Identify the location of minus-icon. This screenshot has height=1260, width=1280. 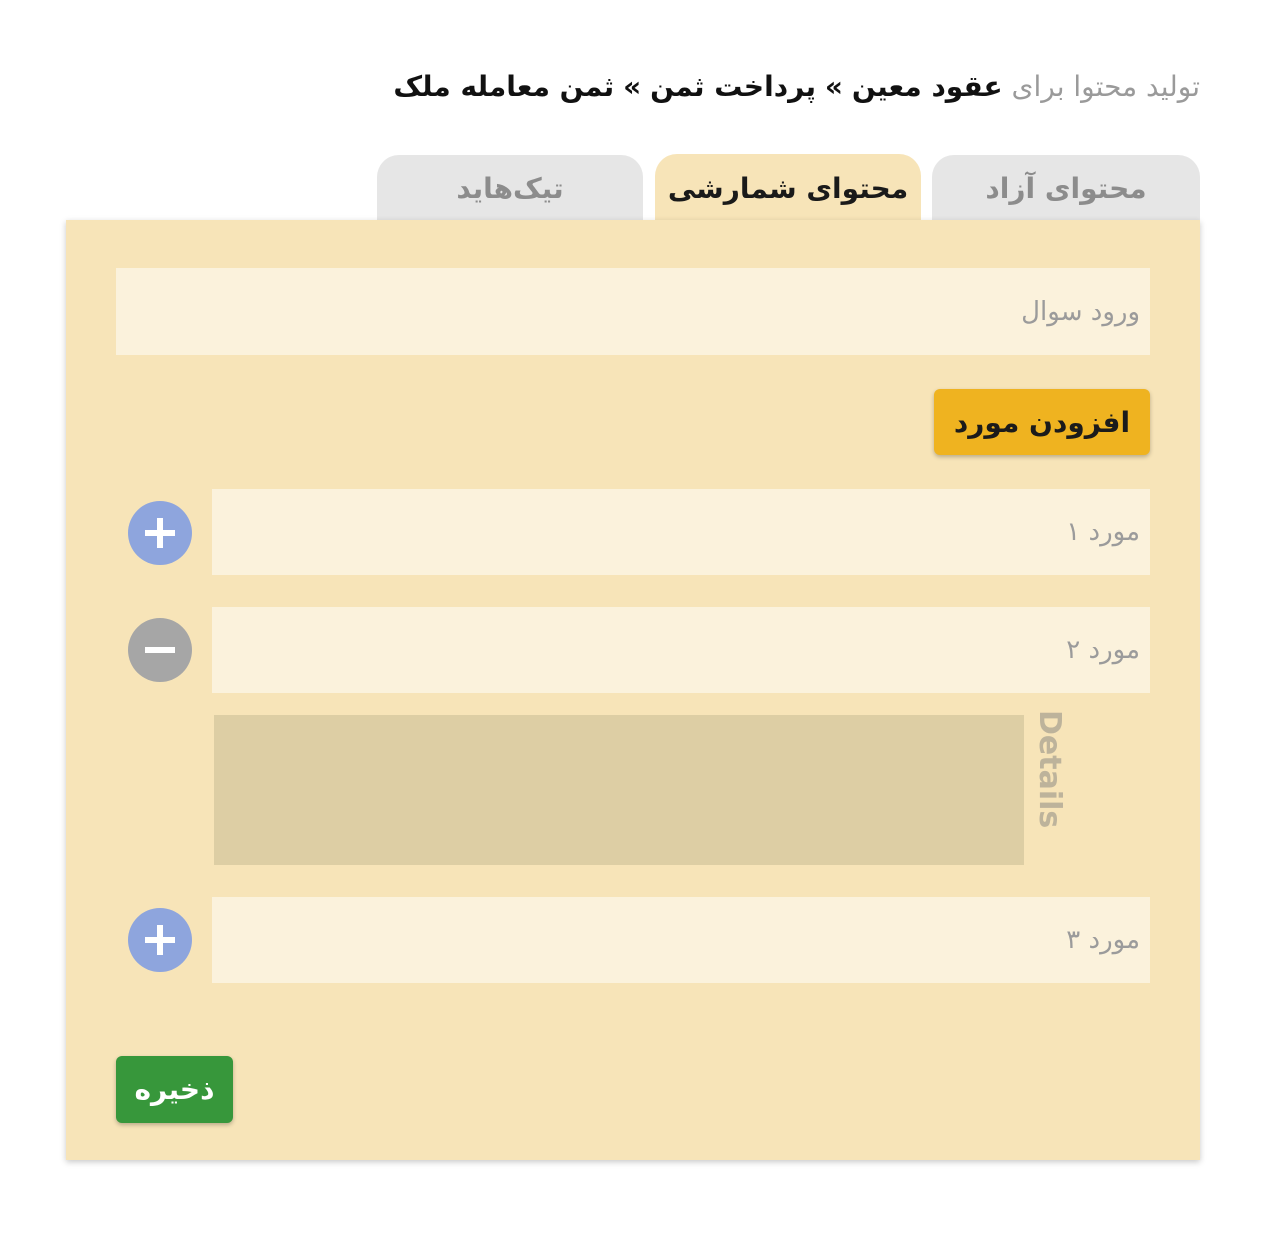
(160, 650).